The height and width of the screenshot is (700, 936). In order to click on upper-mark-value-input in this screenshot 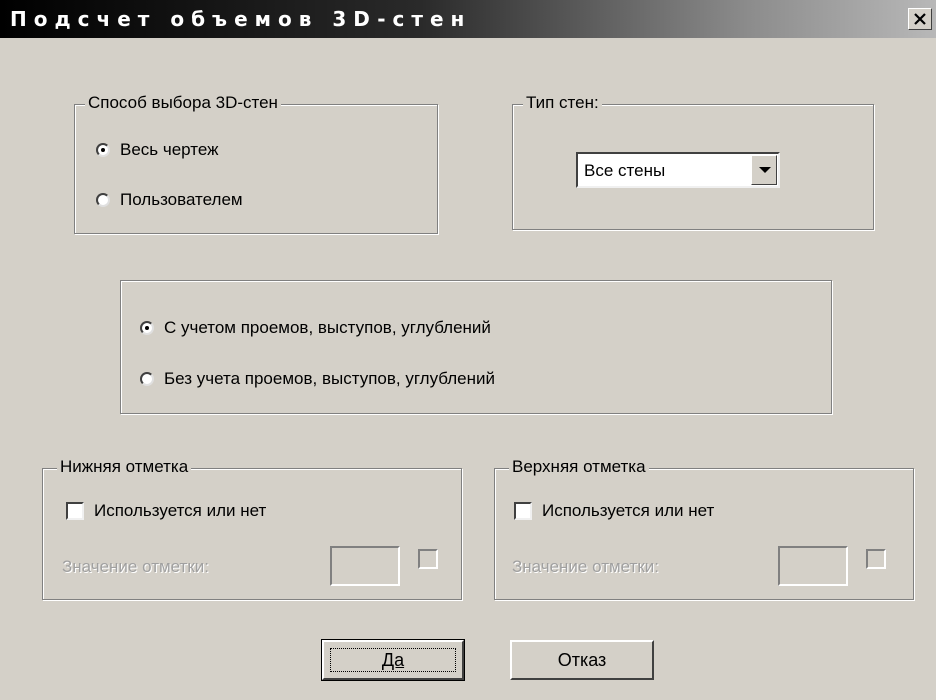, I will do `click(813, 566)`.